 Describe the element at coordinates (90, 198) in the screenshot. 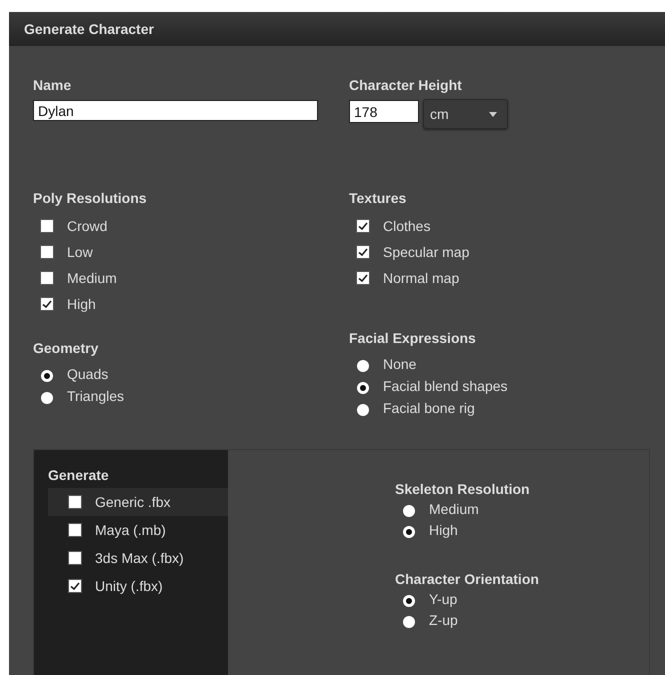

I see `section-heading: Poly Resolutions` at that location.